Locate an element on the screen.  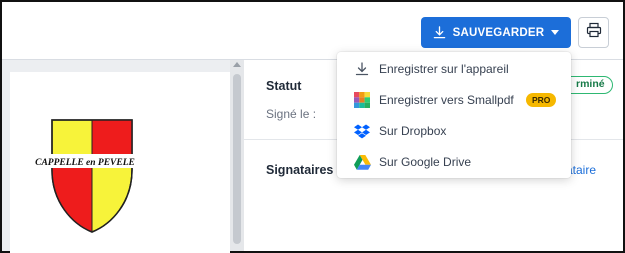
save-button-label: SAUVEGARDER is located at coordinates (498, 32).